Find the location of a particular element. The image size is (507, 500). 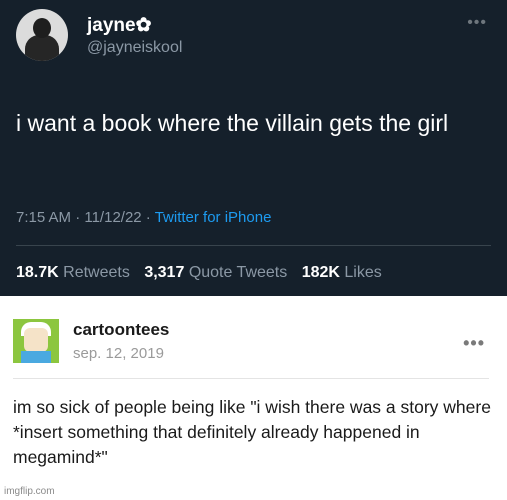

likes-stat: 182K Likes is located at coordinates (342, 272).